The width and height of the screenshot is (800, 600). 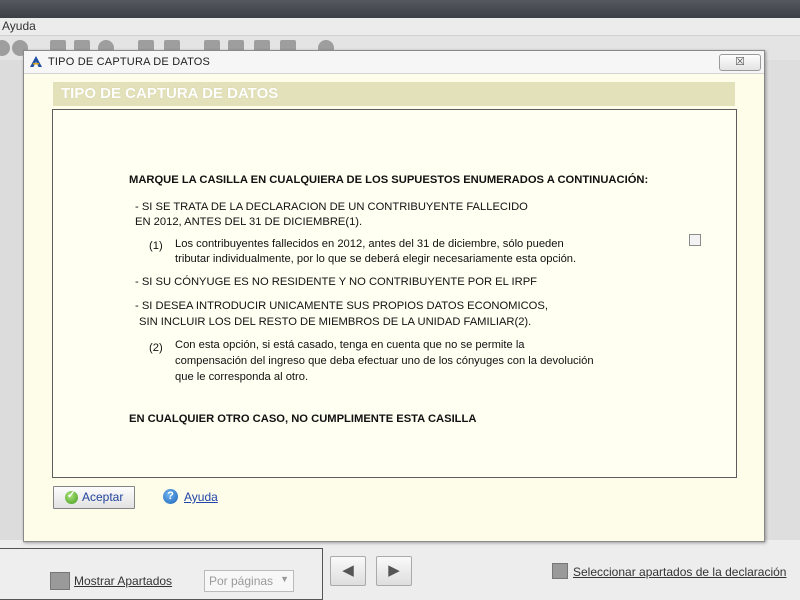 I want to click on accept-button: Aceptar, so click(x=94, y=497).